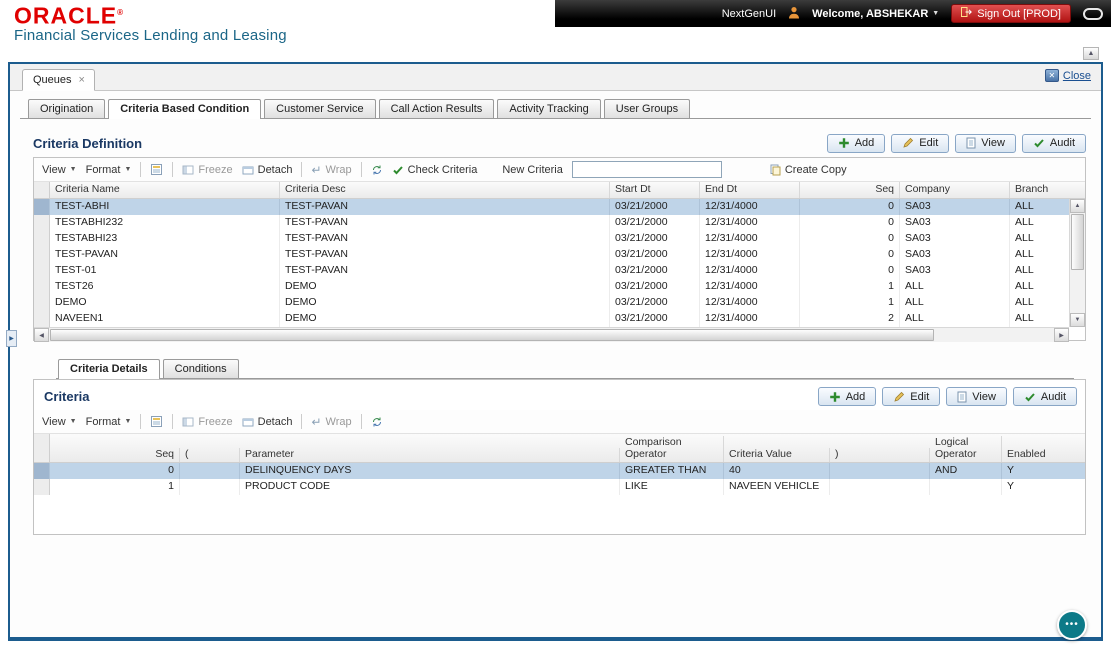 This screenshot has height=646, width=1111. What do you see at coordinates (248, 422) in the screenshot?
I see `detach-icon` at bounding box center [248, 422].